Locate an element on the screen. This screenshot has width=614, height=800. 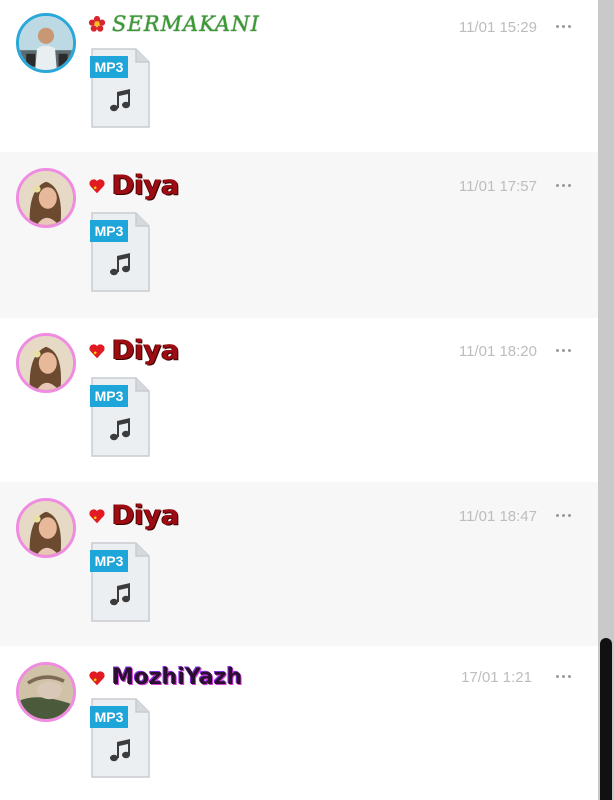
author-row: SERMAKANI is located at coordinates (174, 24).